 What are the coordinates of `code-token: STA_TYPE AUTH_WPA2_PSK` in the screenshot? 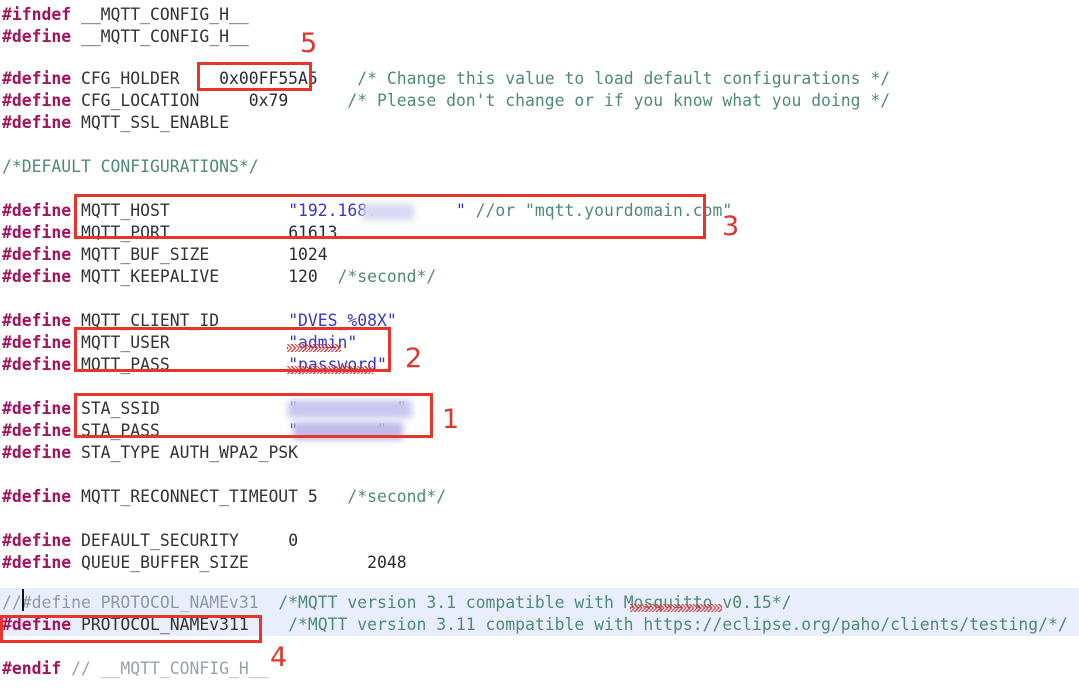 It's located at (185, 452).